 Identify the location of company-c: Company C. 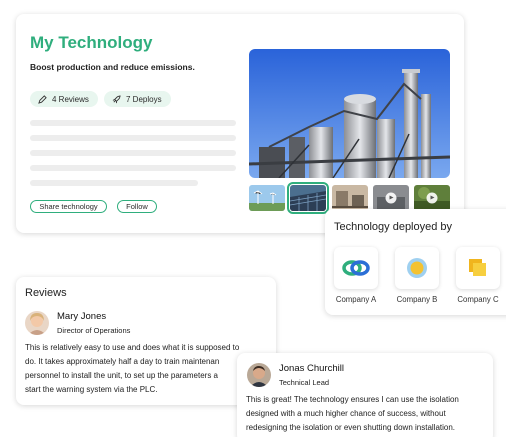
(478, 275).